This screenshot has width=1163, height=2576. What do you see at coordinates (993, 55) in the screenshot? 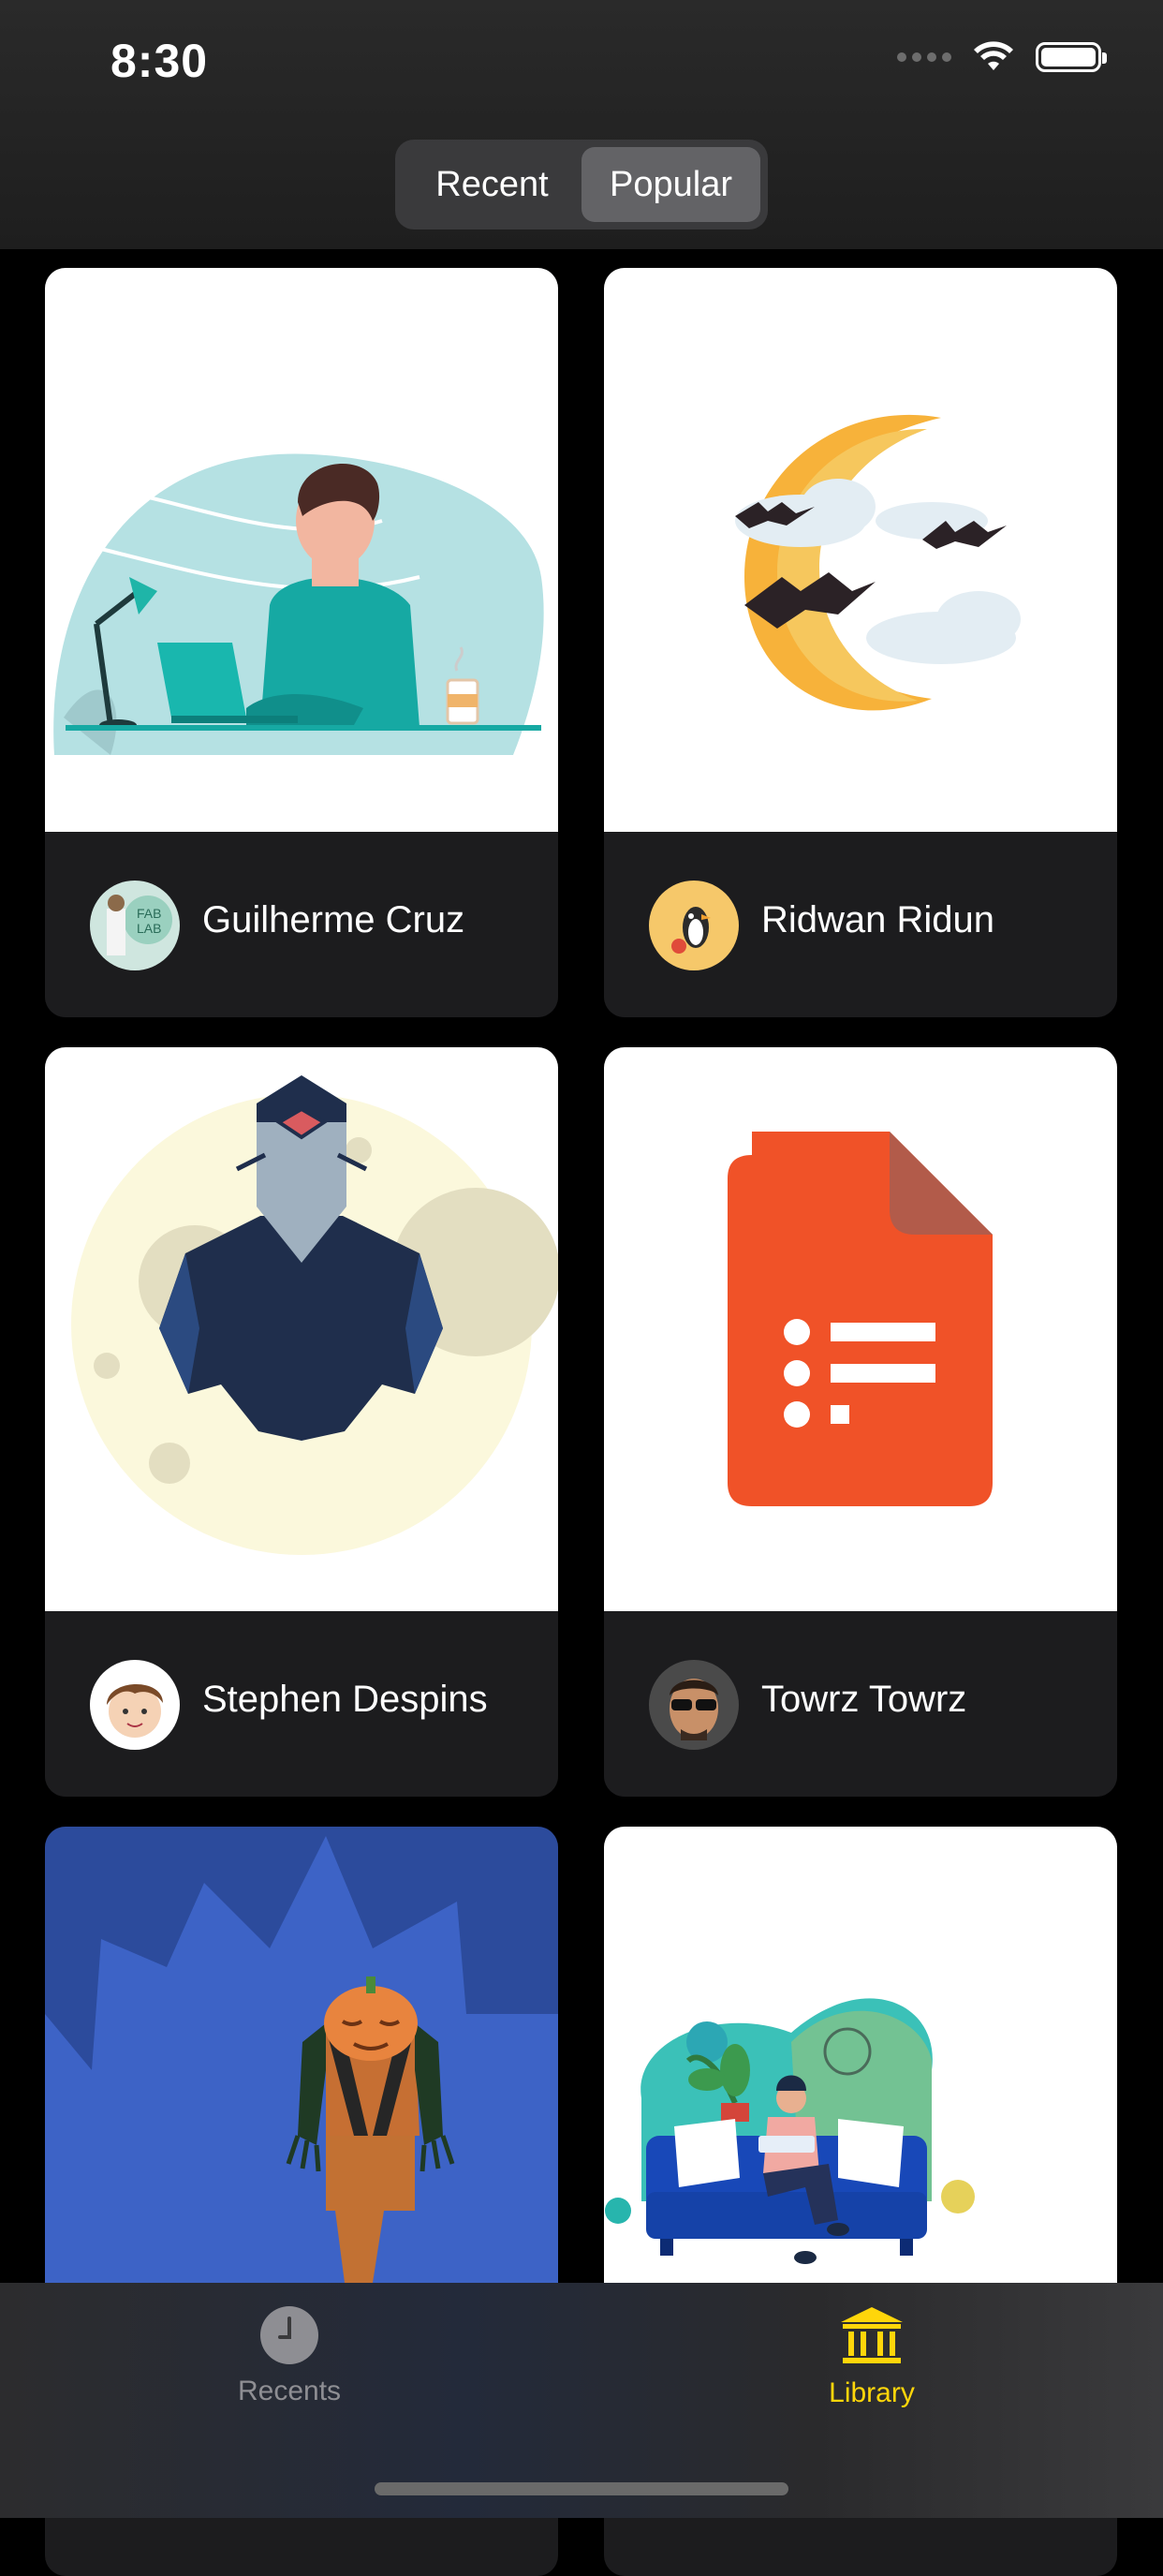
I see `wifi-icon` at bounding box center [993, 55].